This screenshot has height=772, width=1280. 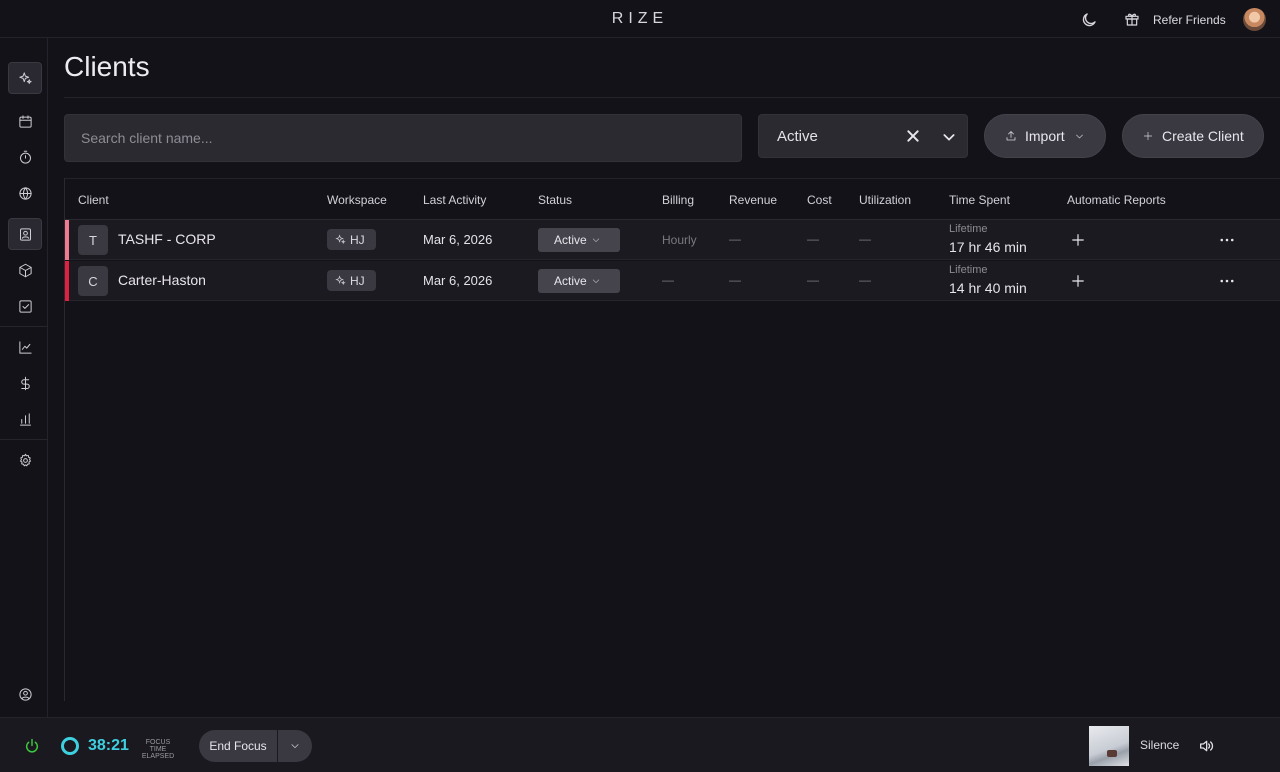 I want to click on column-header-status: Status, so click(x=555, y=200).